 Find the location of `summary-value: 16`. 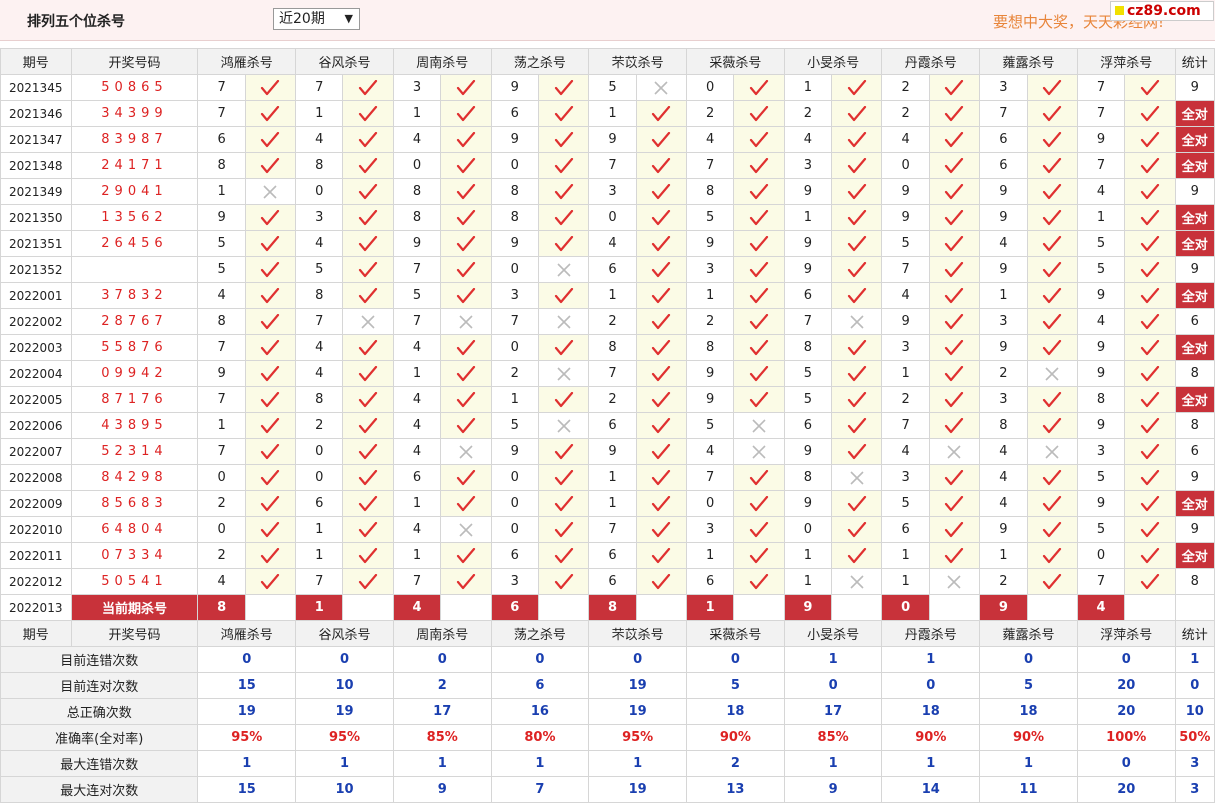

summary-value: 16 is located at coordinates (540, 711).